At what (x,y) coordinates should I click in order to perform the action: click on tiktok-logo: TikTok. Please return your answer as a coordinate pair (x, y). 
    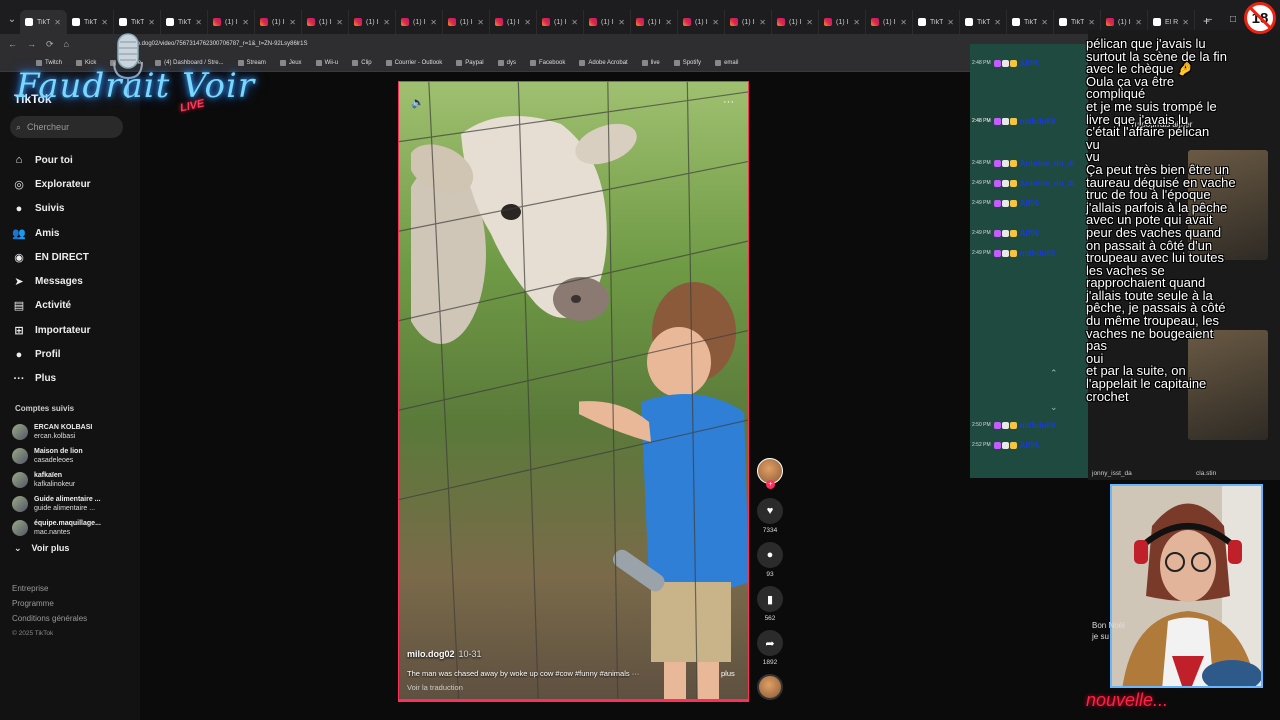
    Looking at the image, I should click on (33, 99).